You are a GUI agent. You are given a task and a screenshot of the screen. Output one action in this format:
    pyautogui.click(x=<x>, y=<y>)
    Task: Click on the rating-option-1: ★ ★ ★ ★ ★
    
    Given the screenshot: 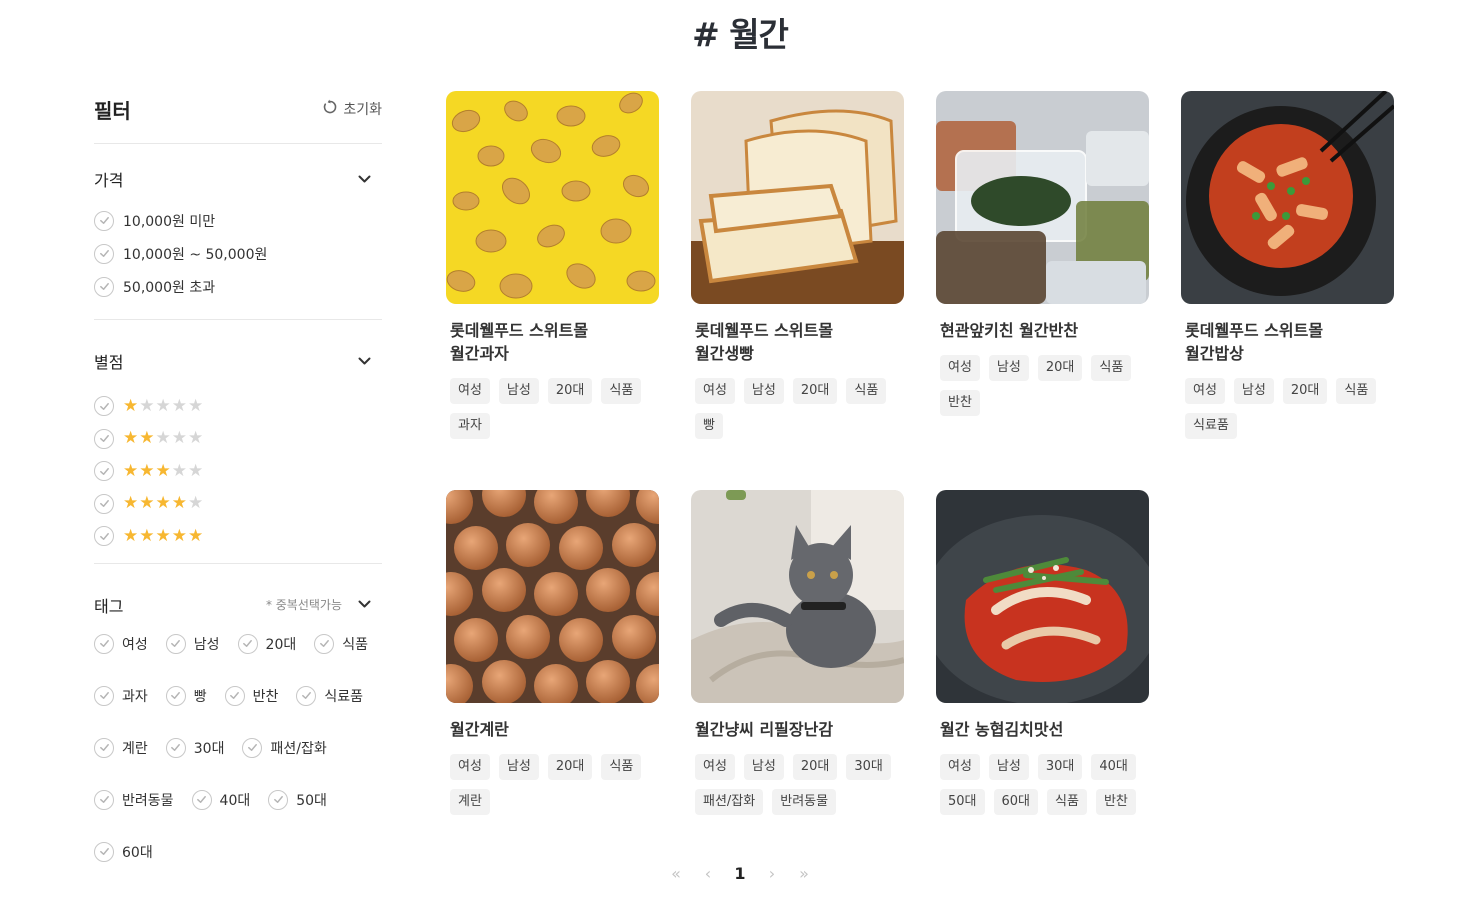 What is the action you would take?
    pyautogui.click(x=238, y=406)
    